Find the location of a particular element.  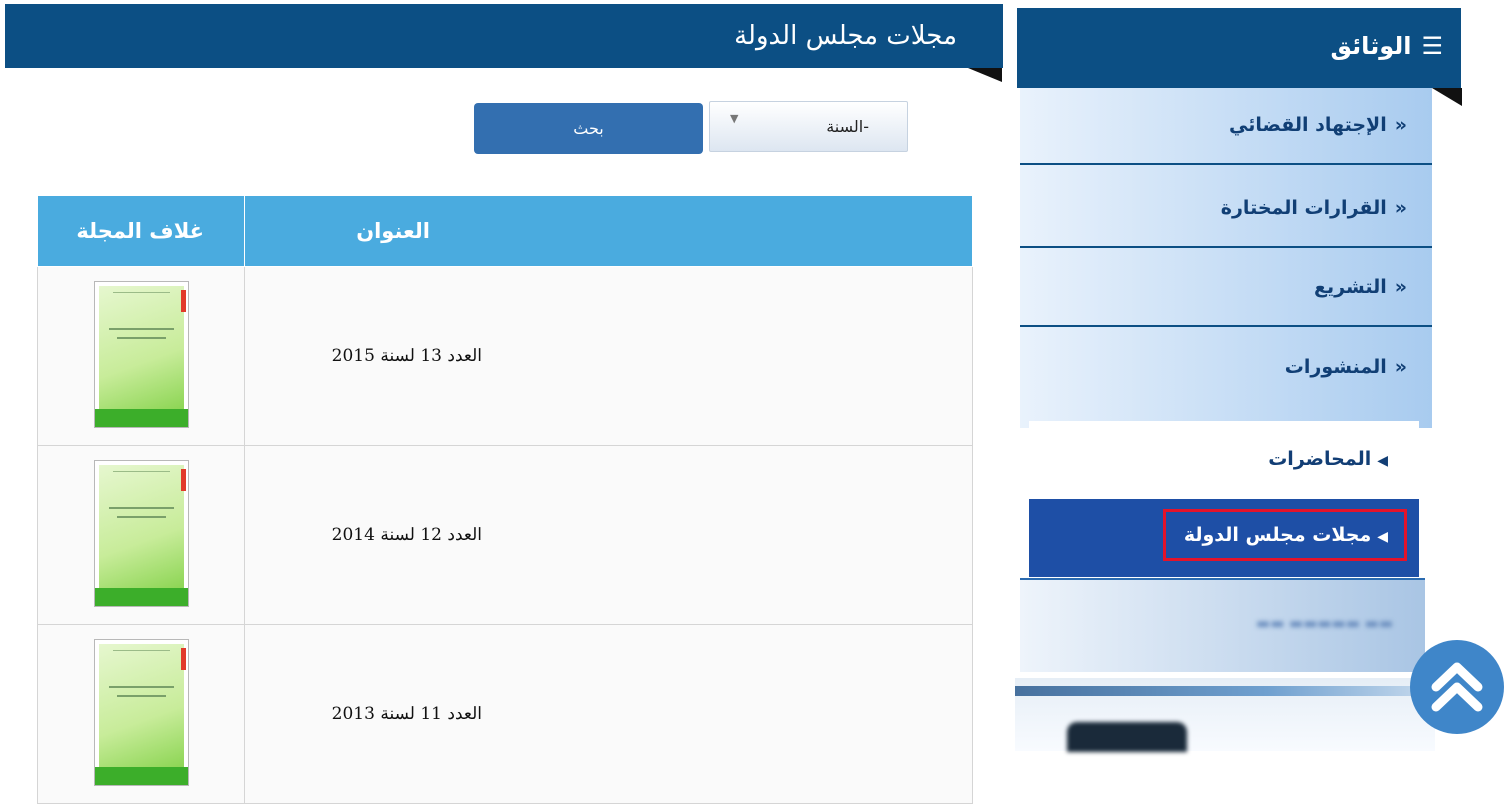

highlighted-item: ◀ مجلات مجلس الدولة is located at coordinates (1284, 535).